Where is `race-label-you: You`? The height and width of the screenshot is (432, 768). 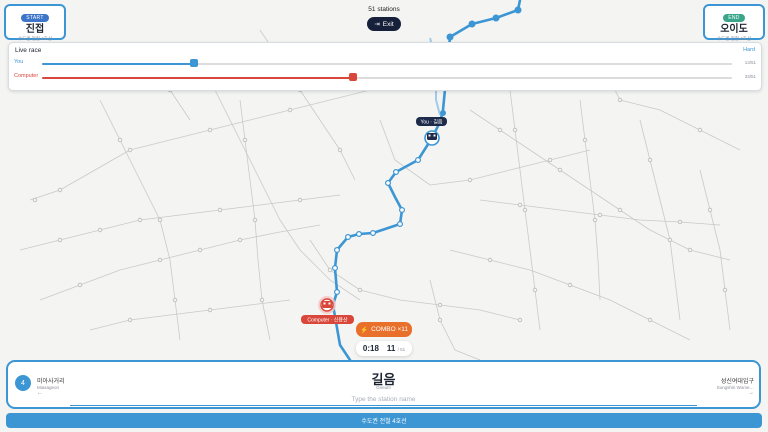 race-label-you: You is located at coordinates (19, 62).